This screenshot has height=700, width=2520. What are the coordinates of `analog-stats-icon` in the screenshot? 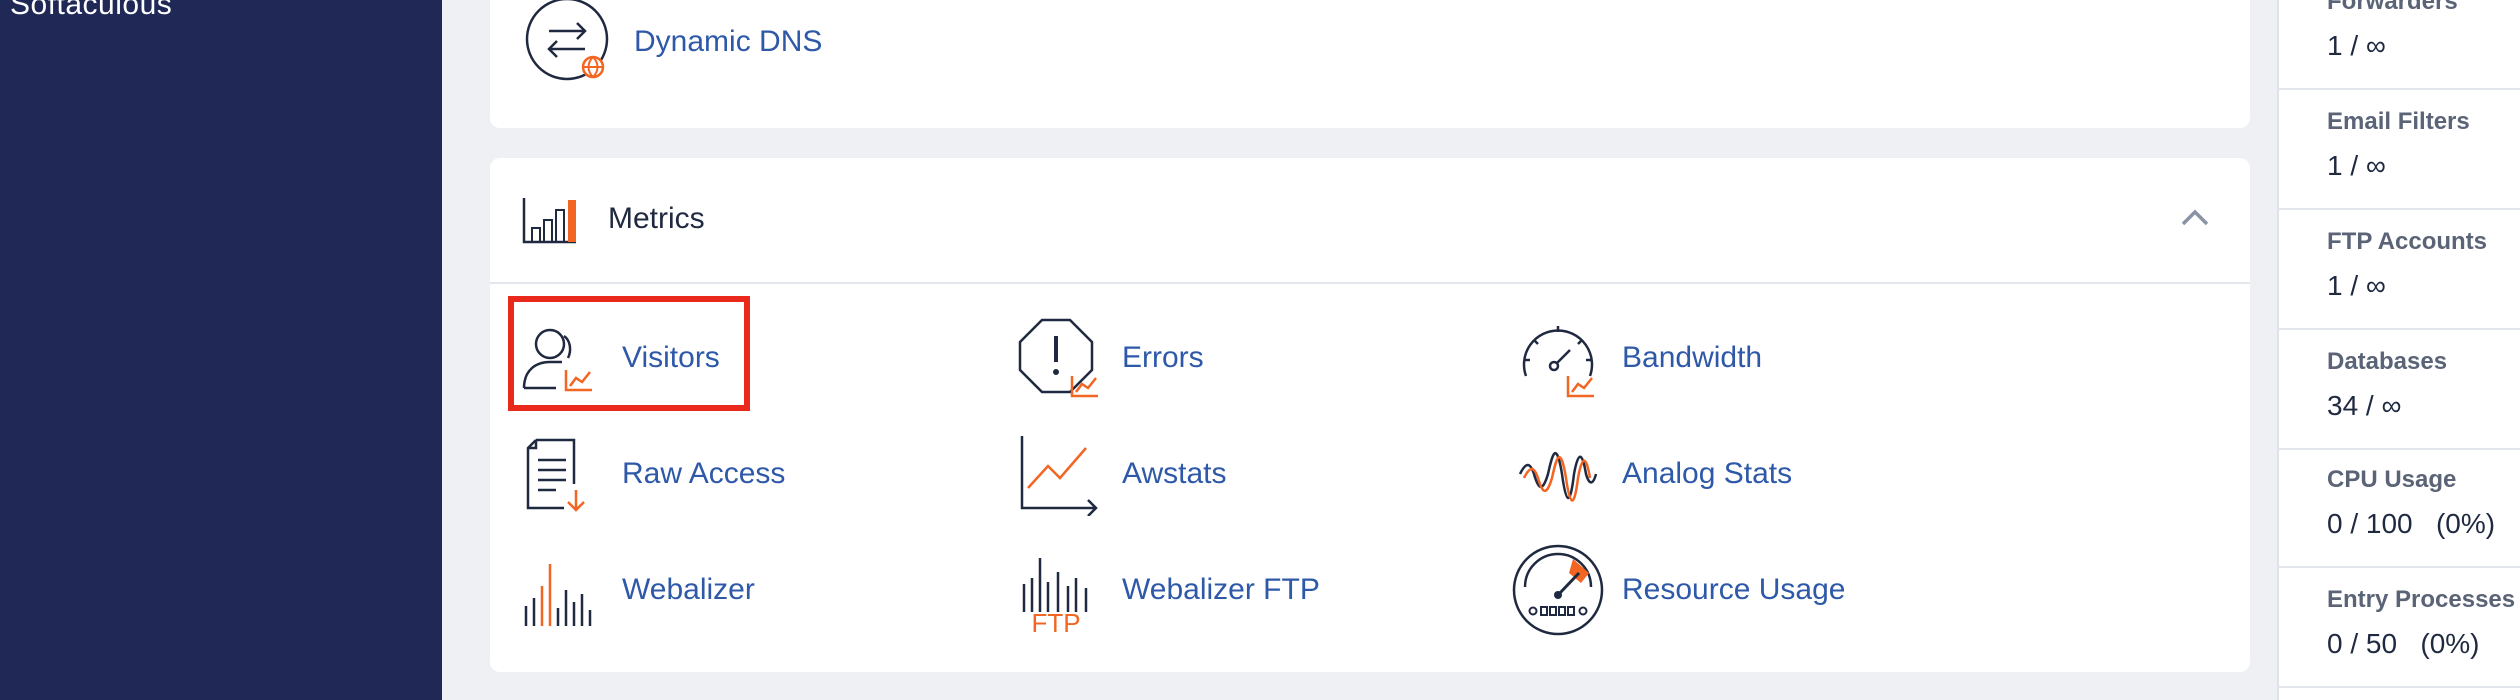 It's located at (1558, 474).